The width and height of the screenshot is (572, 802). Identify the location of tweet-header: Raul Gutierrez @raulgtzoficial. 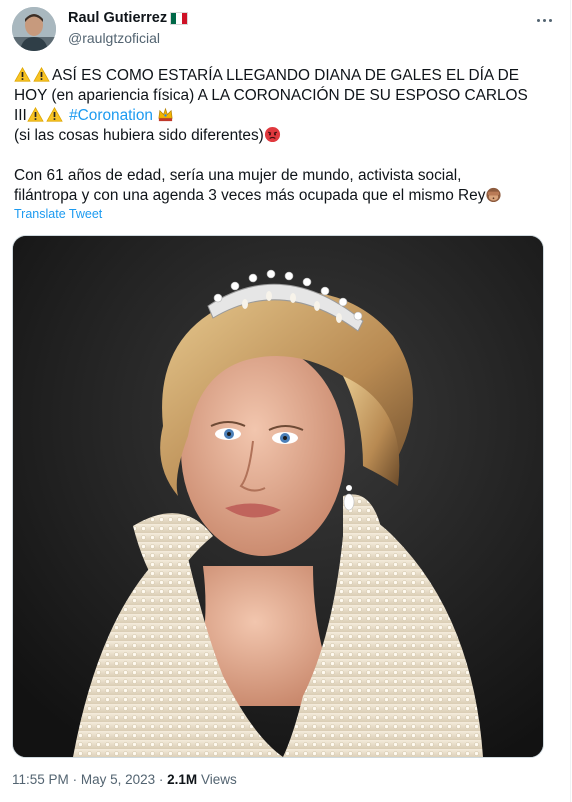
(285, 30).